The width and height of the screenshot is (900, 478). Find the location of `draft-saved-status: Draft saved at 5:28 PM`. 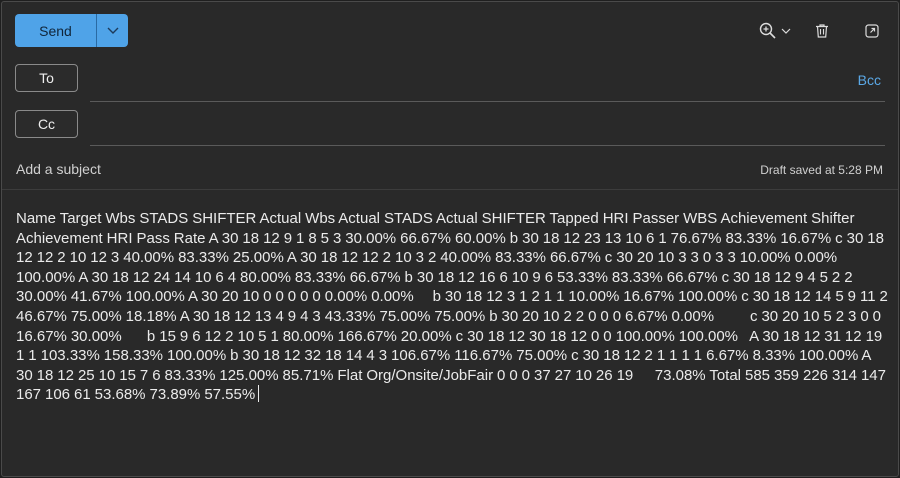

draft-saved-status: Draft saved at 5:28 PM is located at coordinates (821, 170).